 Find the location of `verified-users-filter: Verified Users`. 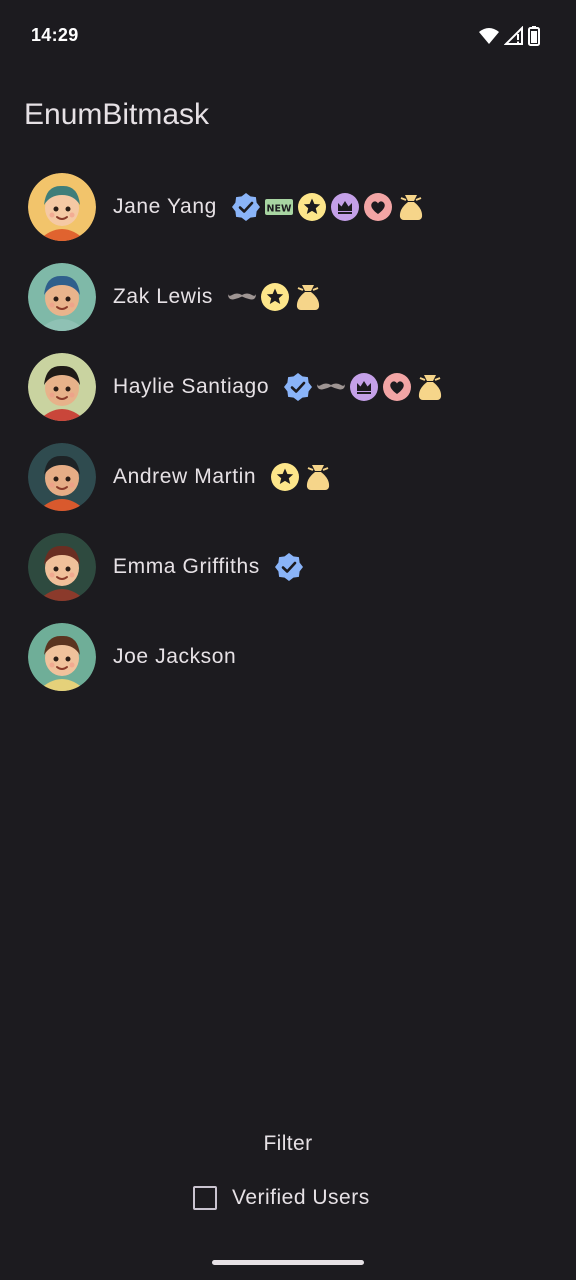

verified-users-filter: Verified Users is located at coordinates (281, 1198).